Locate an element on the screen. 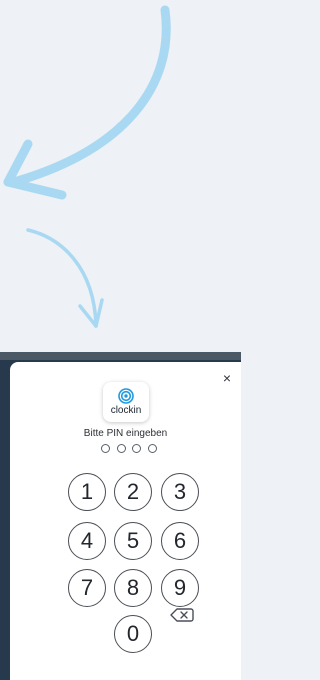 The height and width of the screenshot is (680, 320). logo-text: clockin is located at coordinates (126, 410).